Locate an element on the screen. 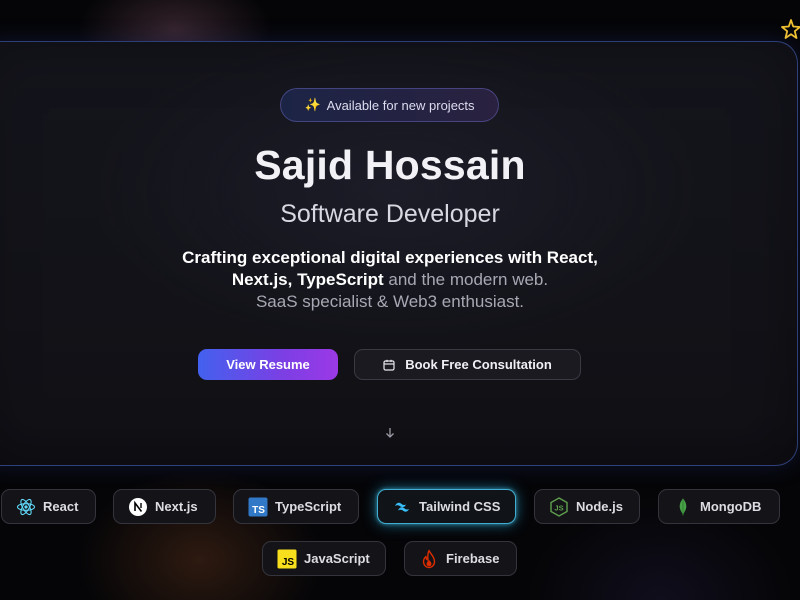 This screenshot has width=800, height=600. tech-chip-tailwind: Tailwind CSS is located at coordinates (446, 506).